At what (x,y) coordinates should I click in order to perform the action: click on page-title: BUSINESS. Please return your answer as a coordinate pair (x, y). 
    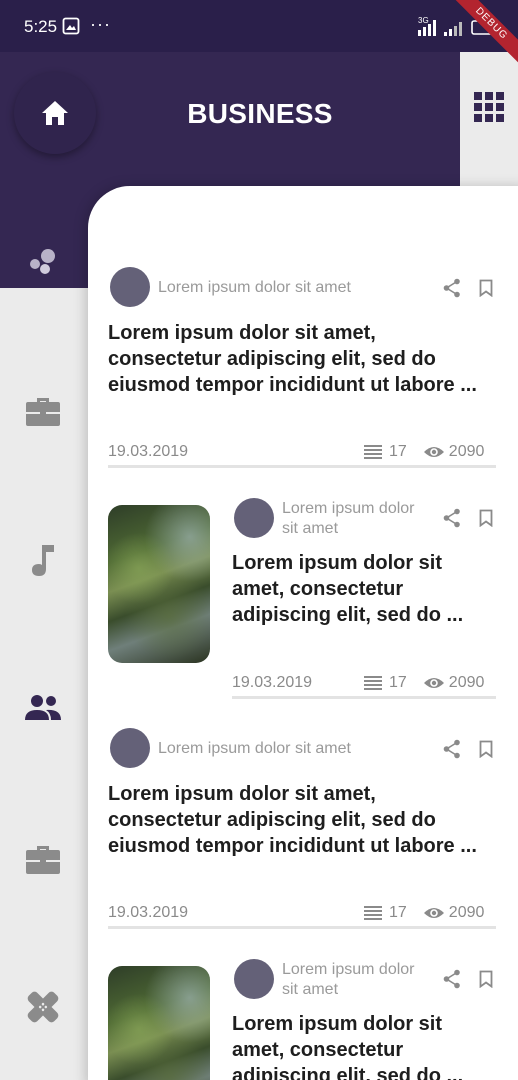
    Looking at the image, I should click on (260, 113).